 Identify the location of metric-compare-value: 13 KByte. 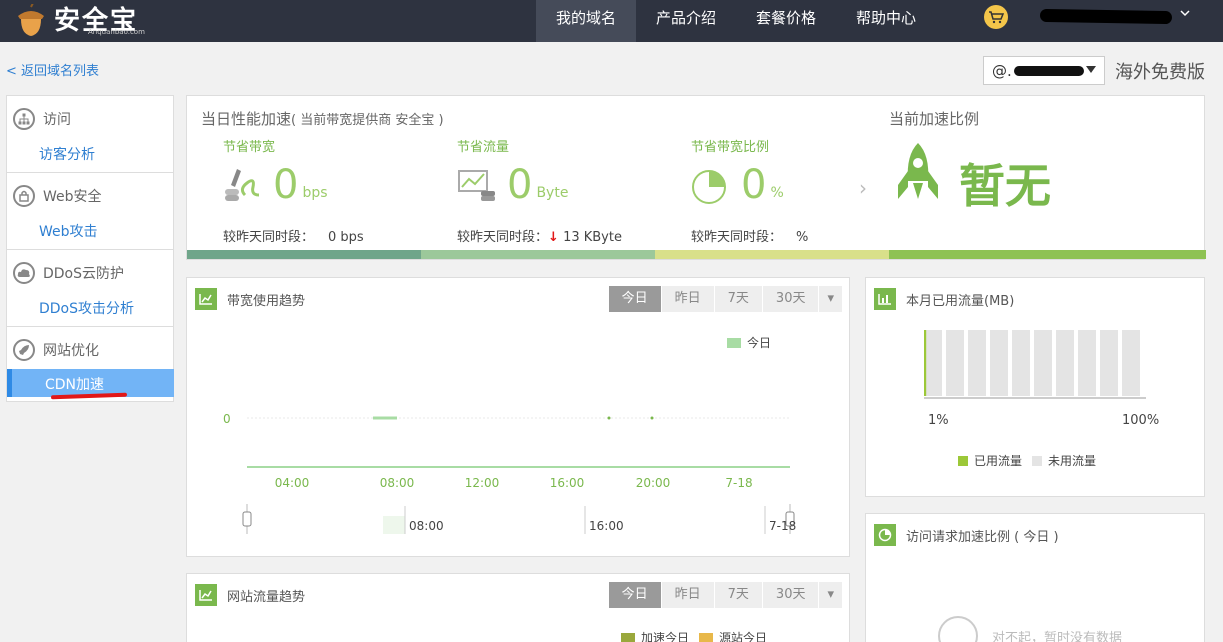
(592, 237).